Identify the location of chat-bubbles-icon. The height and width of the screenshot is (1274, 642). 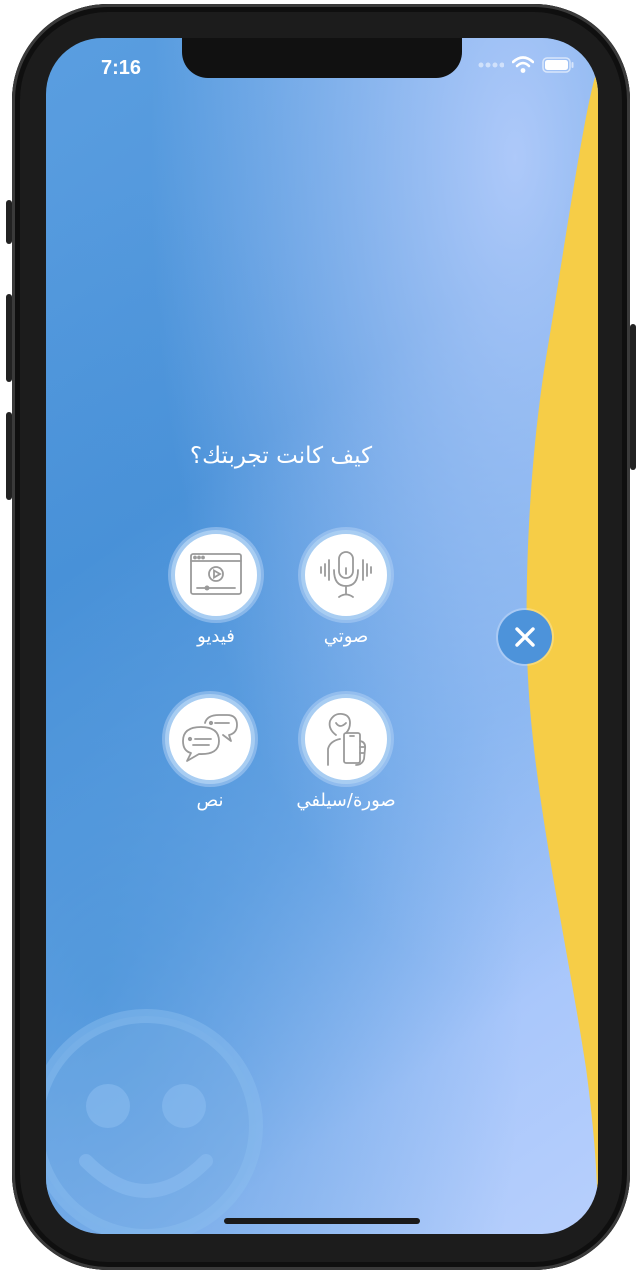
(210, 738).